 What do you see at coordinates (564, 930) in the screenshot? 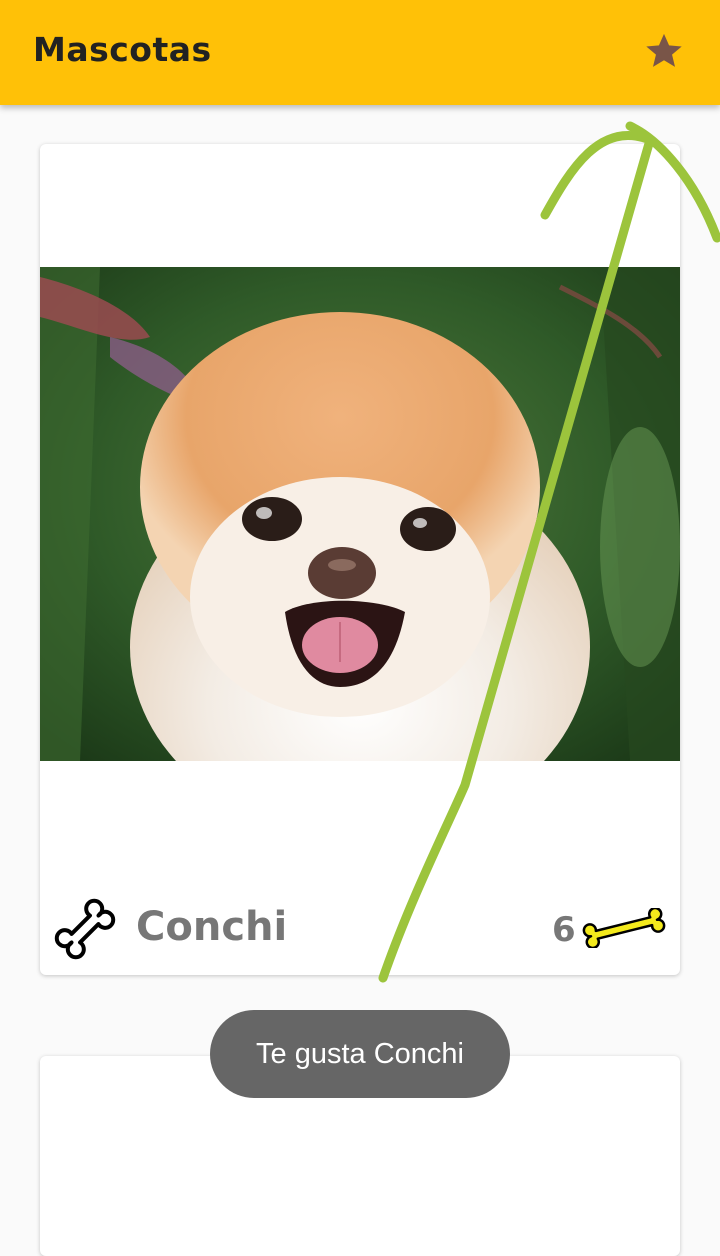
I see `like-count: 6` at bounding box center [564, 930].